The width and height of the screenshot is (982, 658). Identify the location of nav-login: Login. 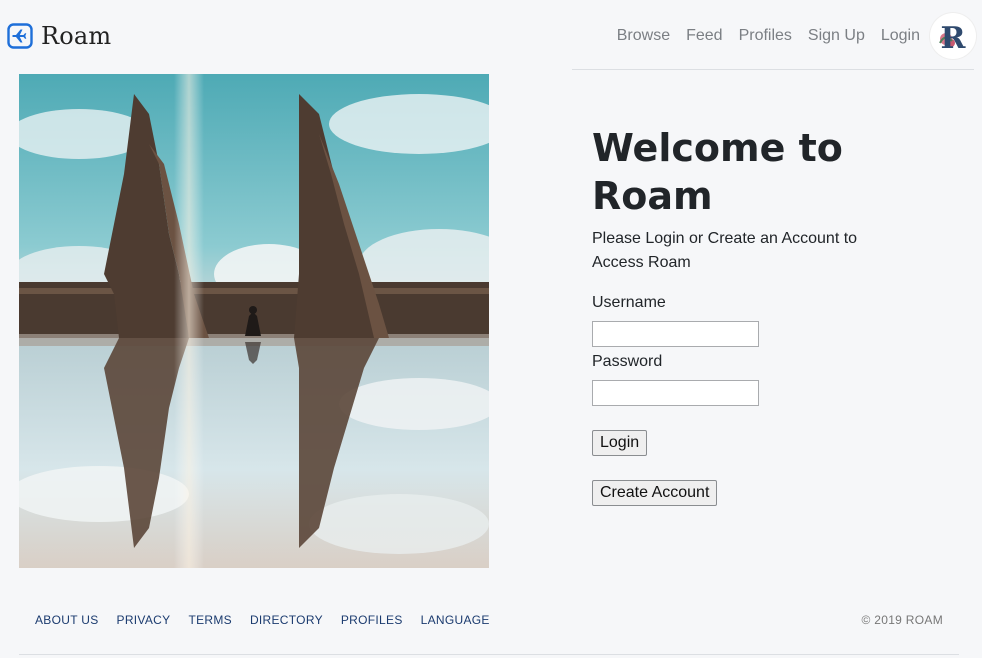
(900, 36).